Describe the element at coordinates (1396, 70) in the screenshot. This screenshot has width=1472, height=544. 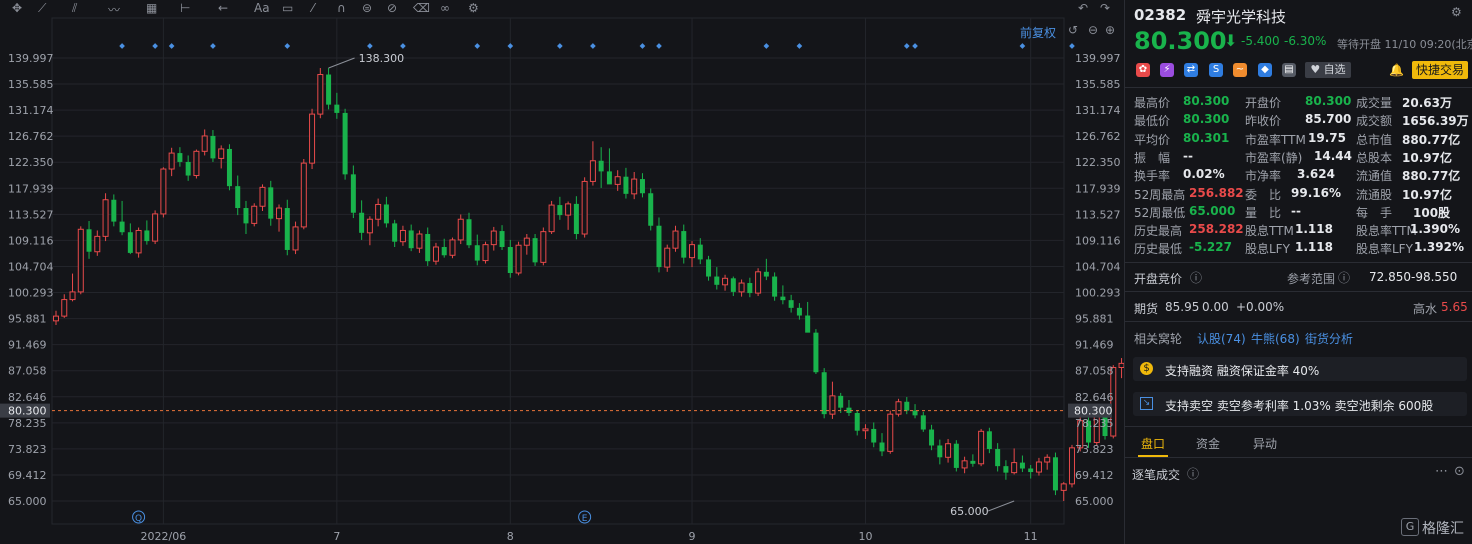
I see `bell-icon: 🔔` at that location.